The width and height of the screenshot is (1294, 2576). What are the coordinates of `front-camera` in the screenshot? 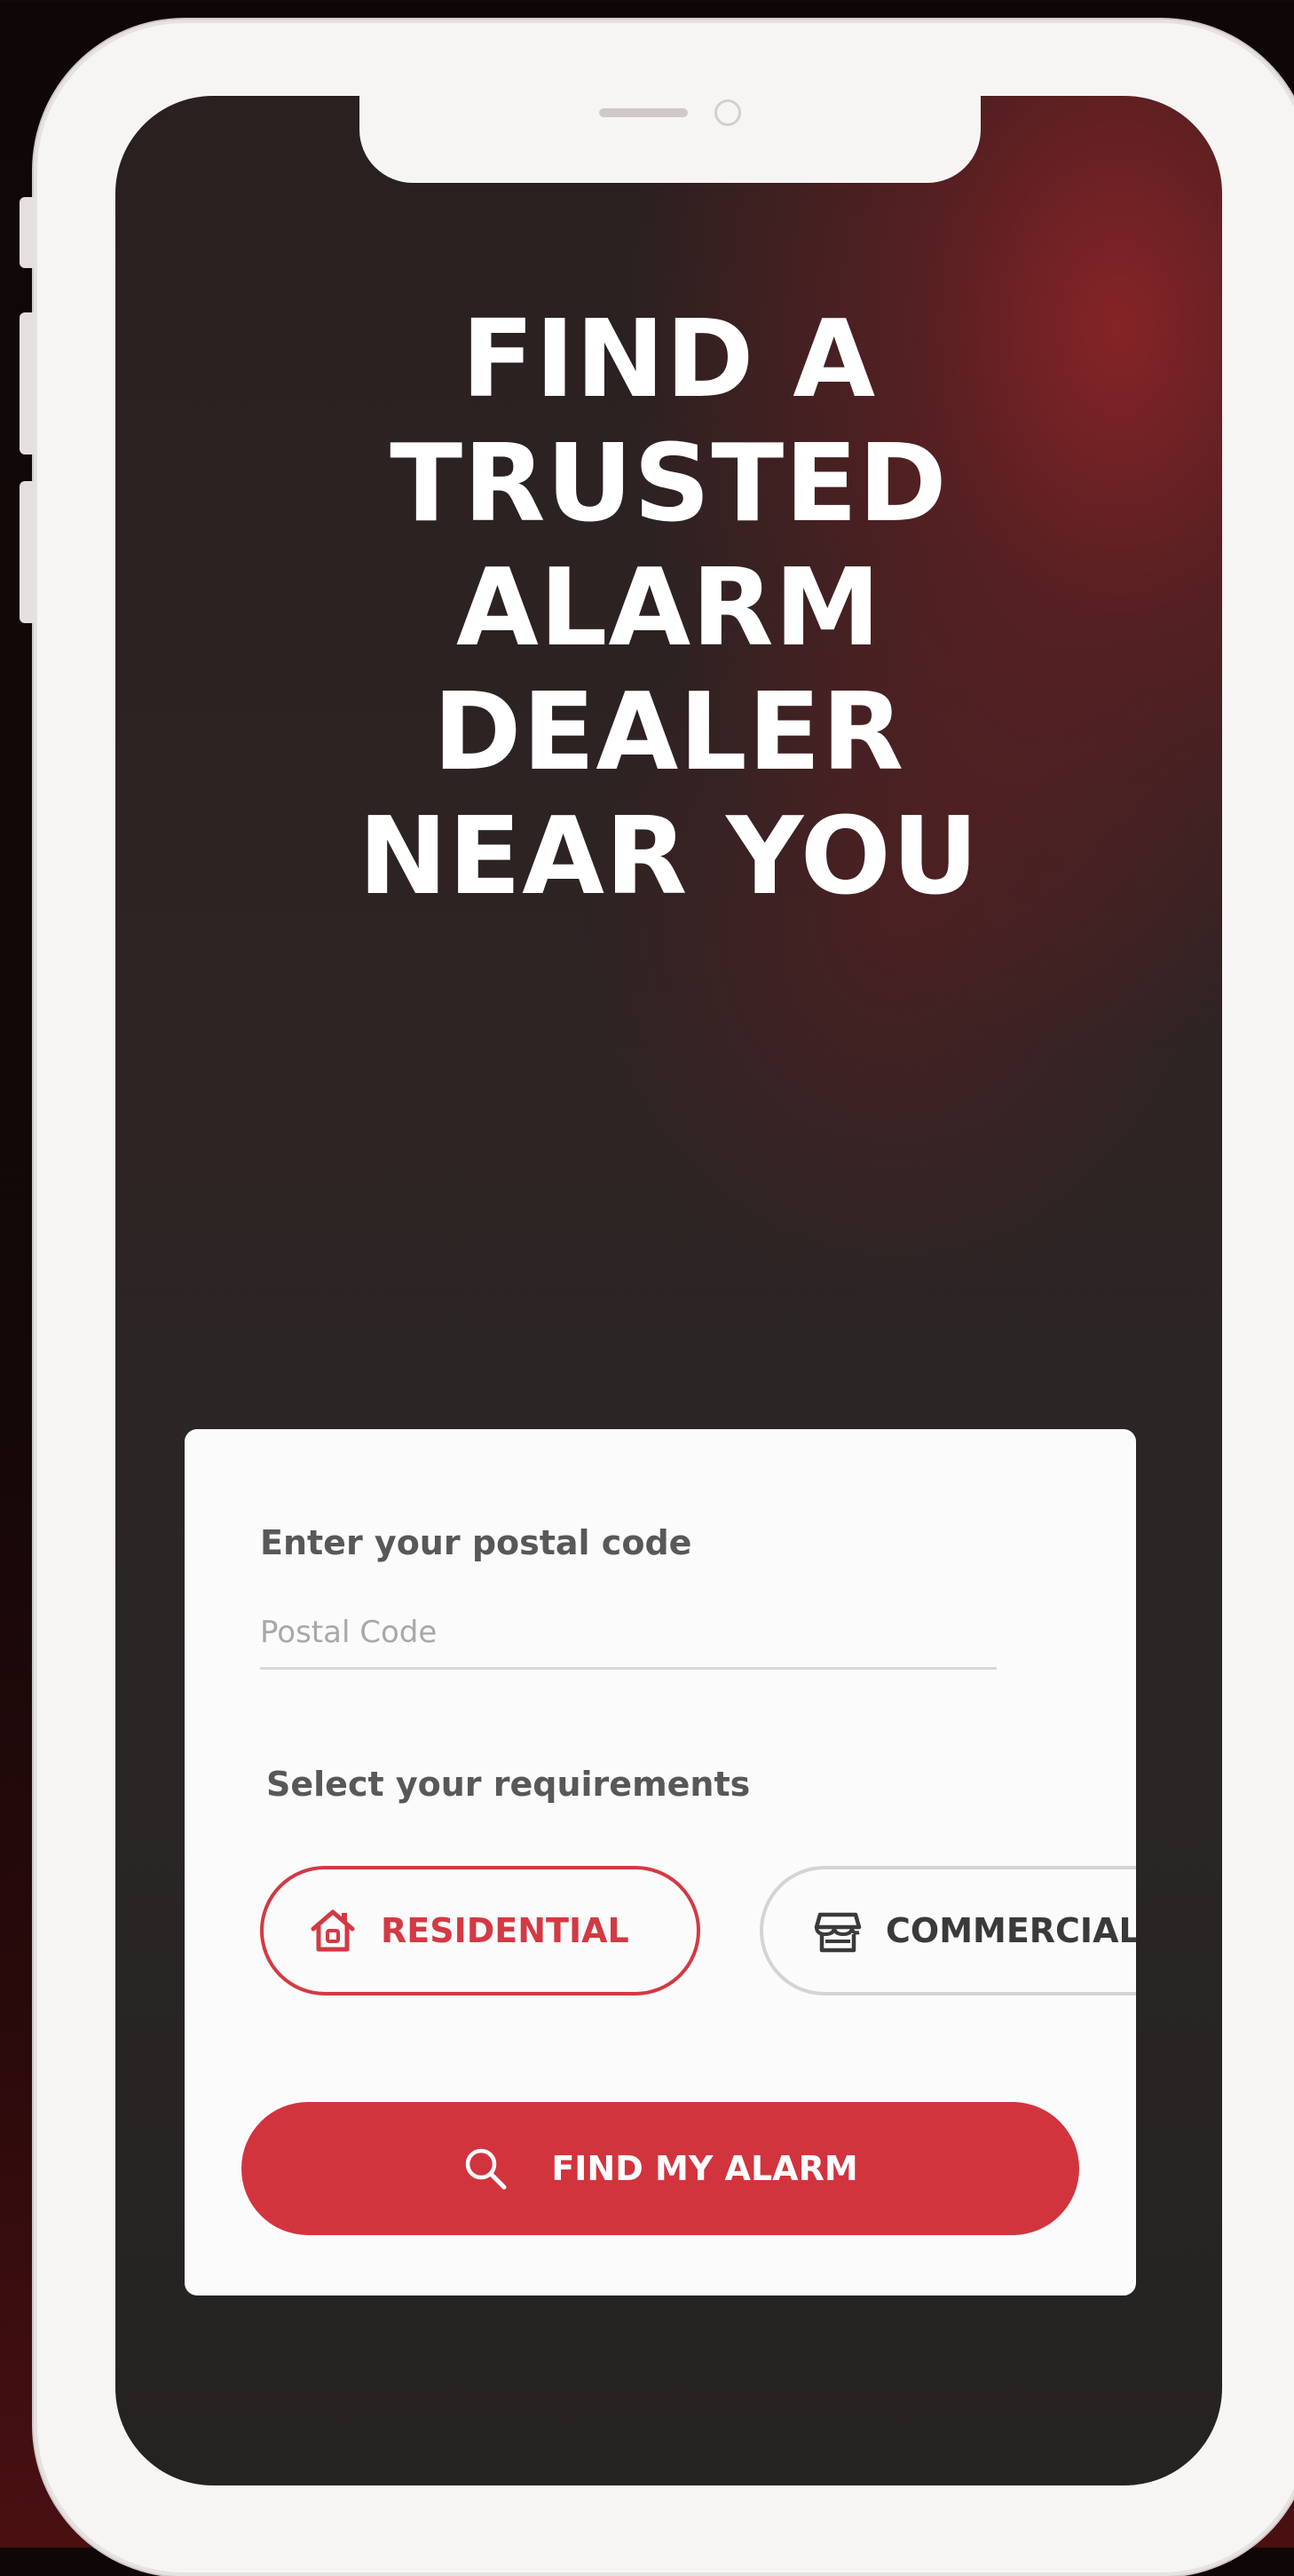 It's located at (727, 112).